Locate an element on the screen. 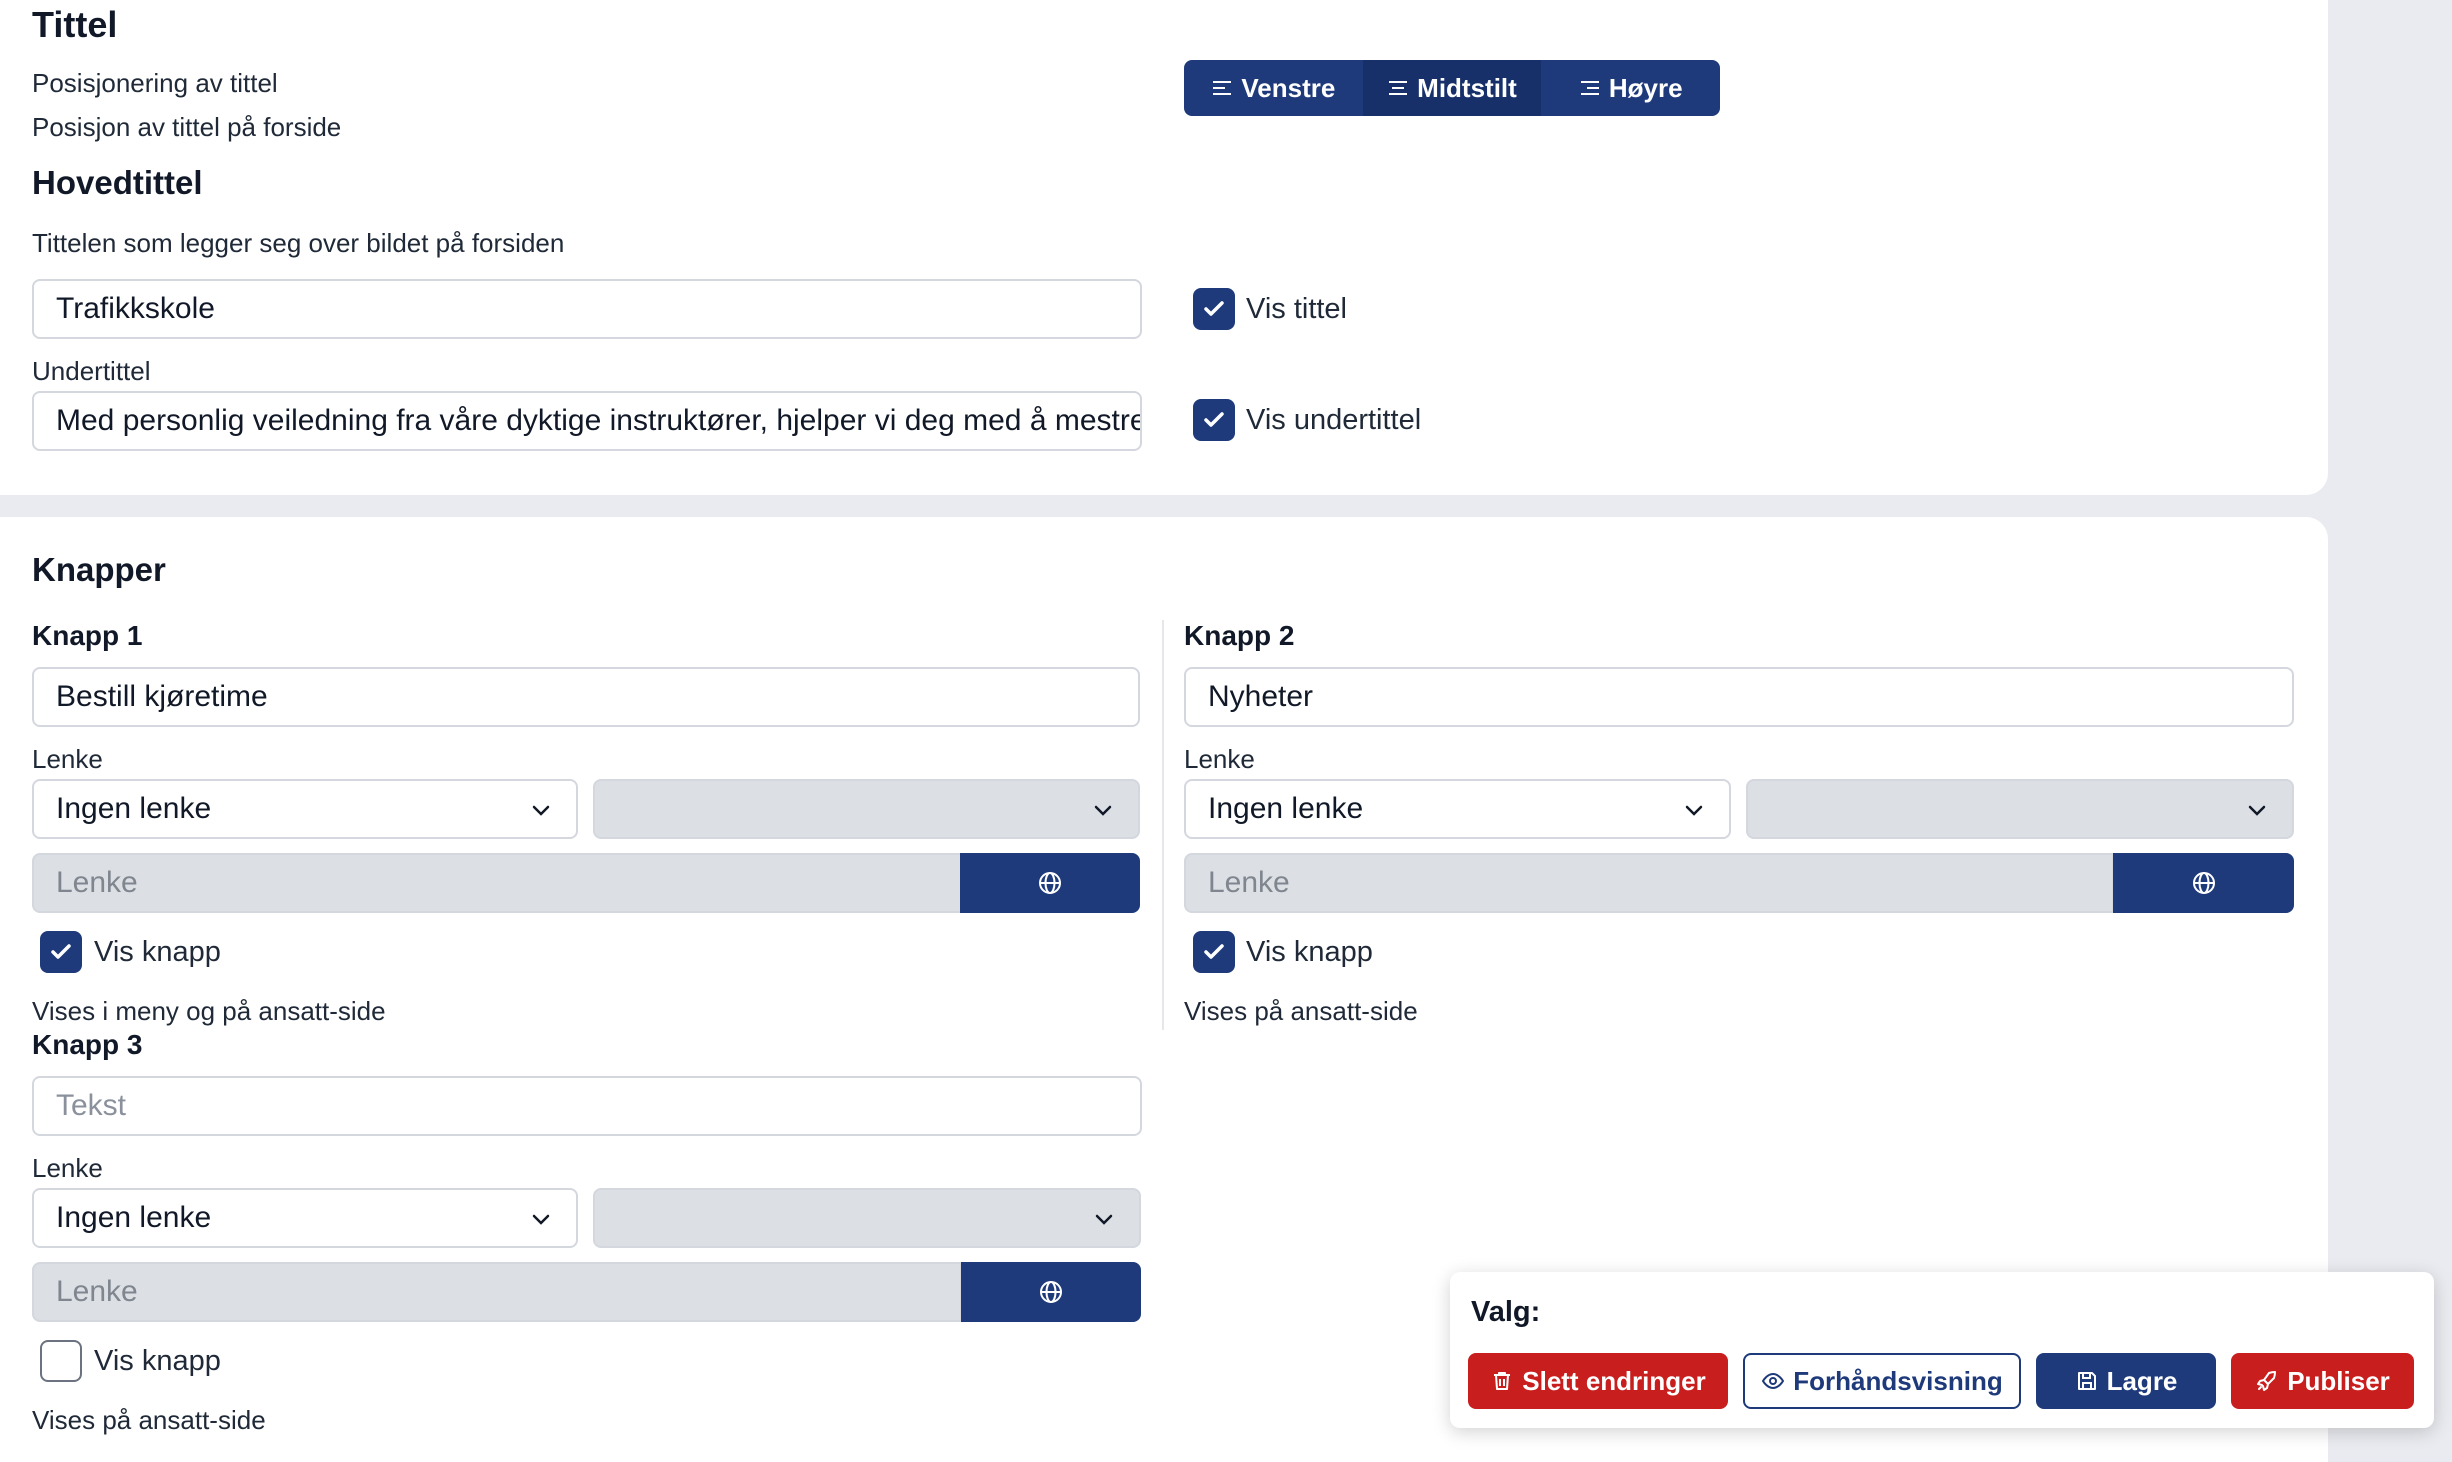 This screenshot has width=2452, height=1462. title-alignment-toggle: Venstre Midtstilt Høyre is located at coordinates (1452, 88).